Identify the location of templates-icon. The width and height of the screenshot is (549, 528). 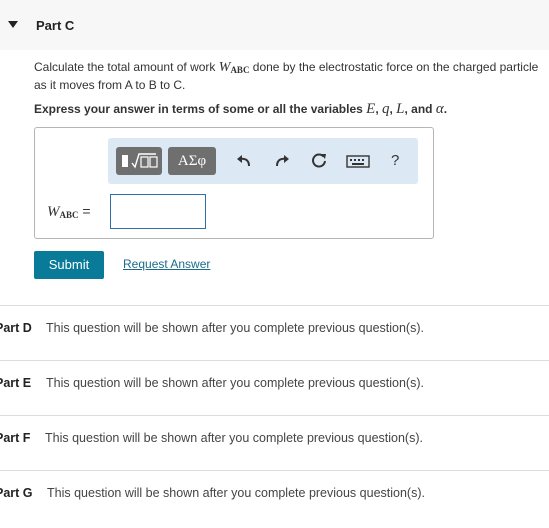
(140, 161).